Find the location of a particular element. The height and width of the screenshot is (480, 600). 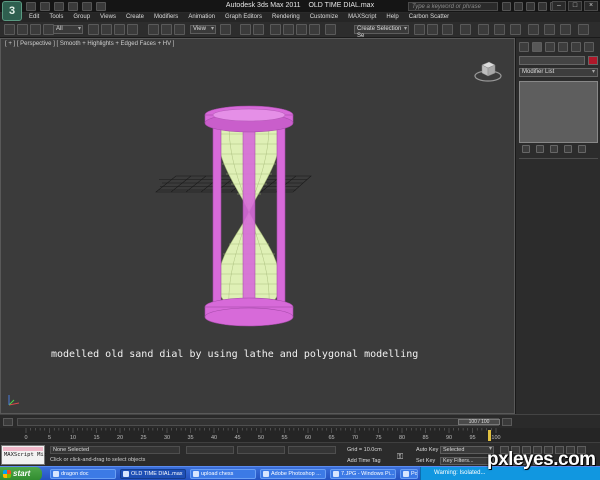

modifier-stack-view is located at coordinates (558, 112).